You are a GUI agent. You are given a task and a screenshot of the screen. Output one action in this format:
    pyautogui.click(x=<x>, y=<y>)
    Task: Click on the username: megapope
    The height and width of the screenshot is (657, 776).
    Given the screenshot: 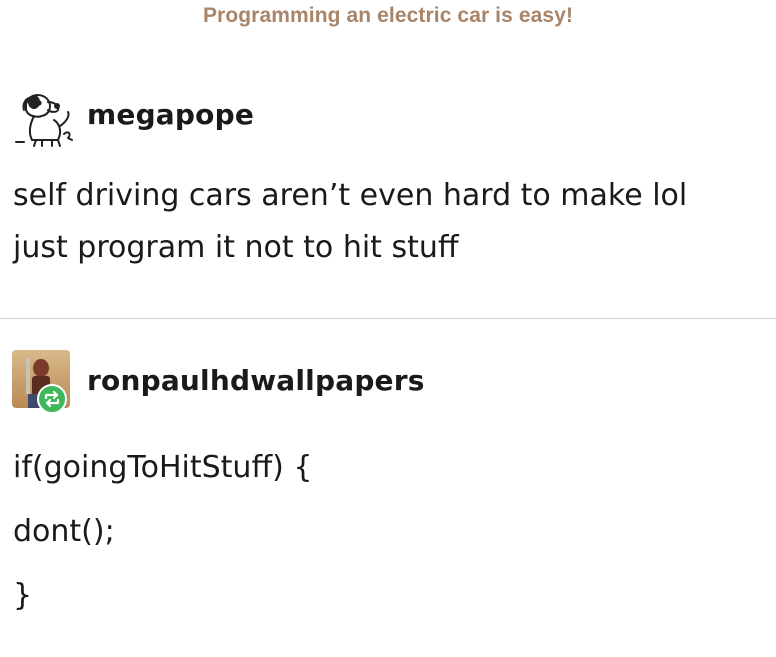 What is the action you would take?
    pyautogui.click(x=170, y=114)
    